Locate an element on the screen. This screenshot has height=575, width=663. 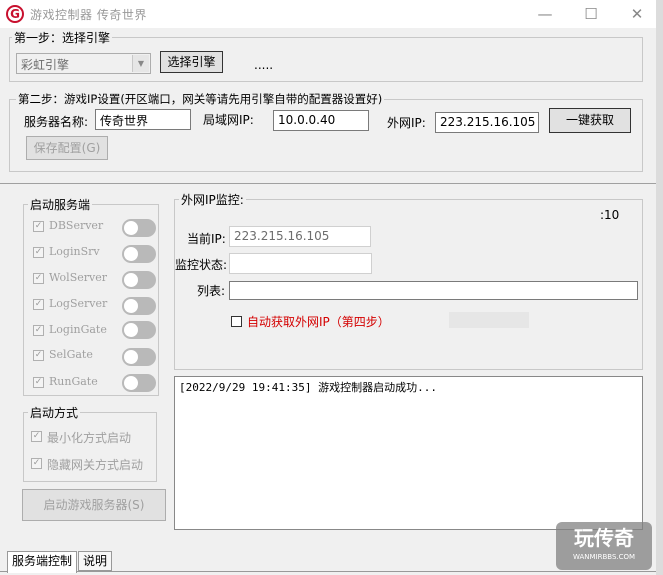
current-ip-label: 当前IP: is located at coordinates (206, 239).